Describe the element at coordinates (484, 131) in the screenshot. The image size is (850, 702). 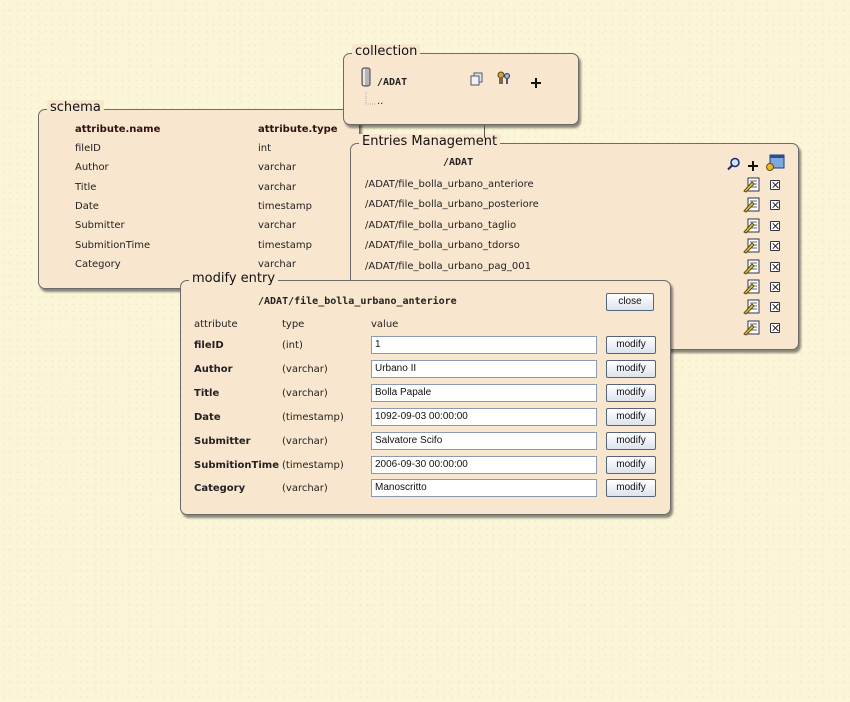
I see `connector-line` at that location.